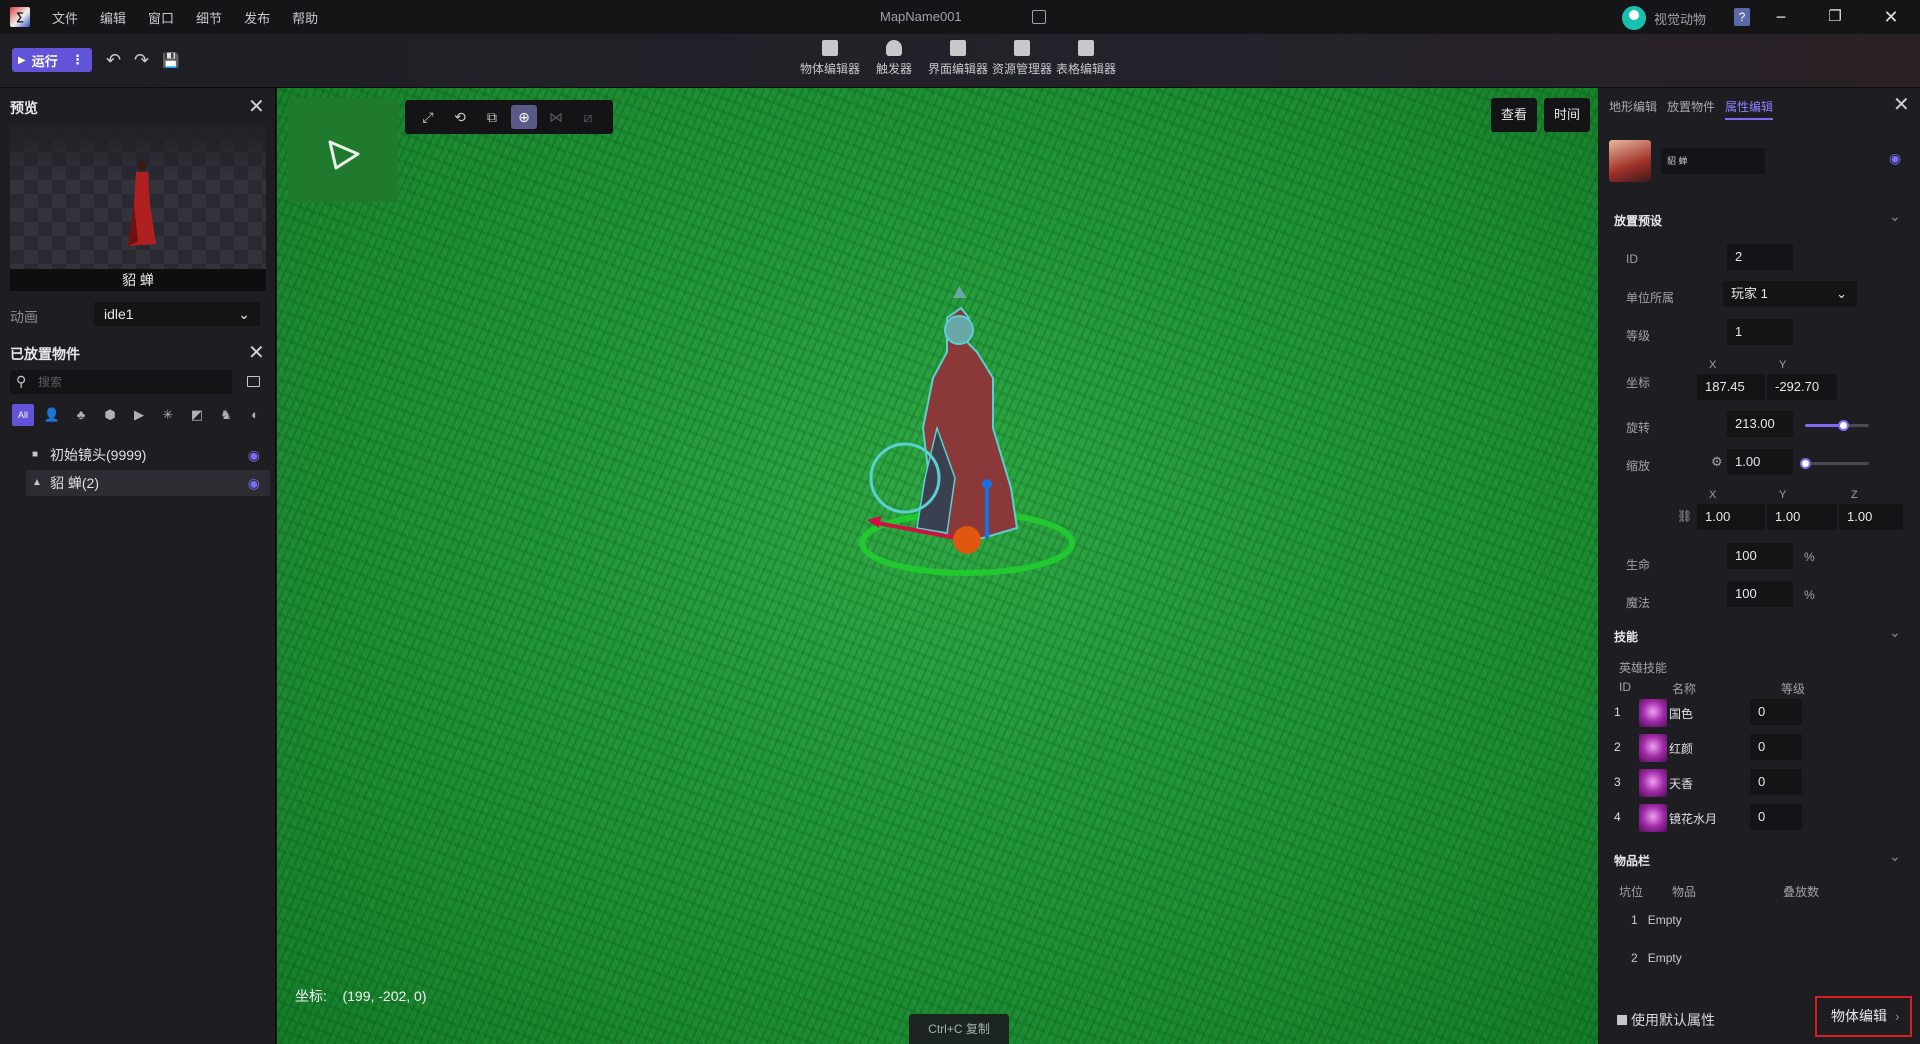 This screenshot has width=1920, height=1044. Describe the element at coordinates (1617, 817) in the screenshot. I see `skill-id: 4` at that location.